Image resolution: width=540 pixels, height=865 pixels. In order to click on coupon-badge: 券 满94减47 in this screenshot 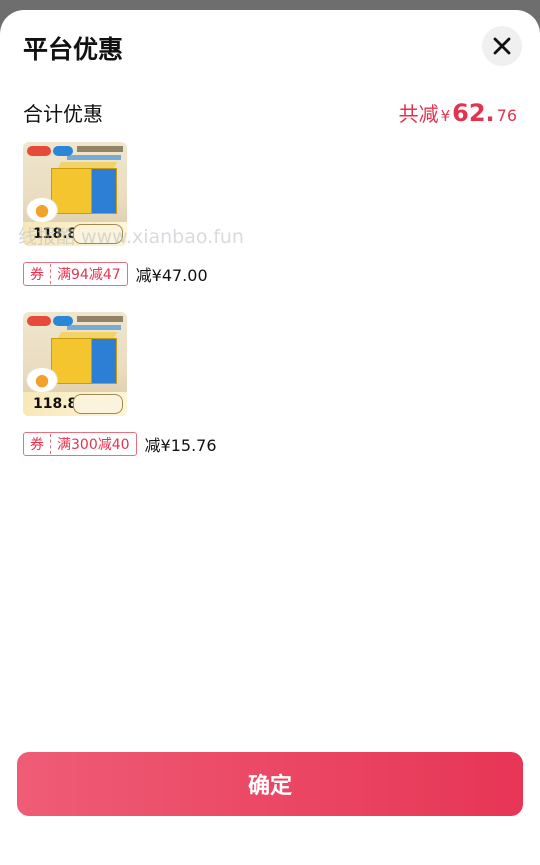, I will do `click(75, 274)`.